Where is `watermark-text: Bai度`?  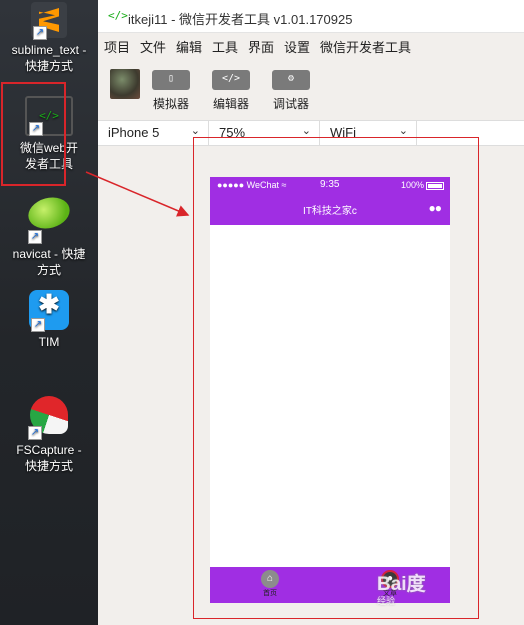
watermark-text: Bai度 is located at coordinates (401, 584).